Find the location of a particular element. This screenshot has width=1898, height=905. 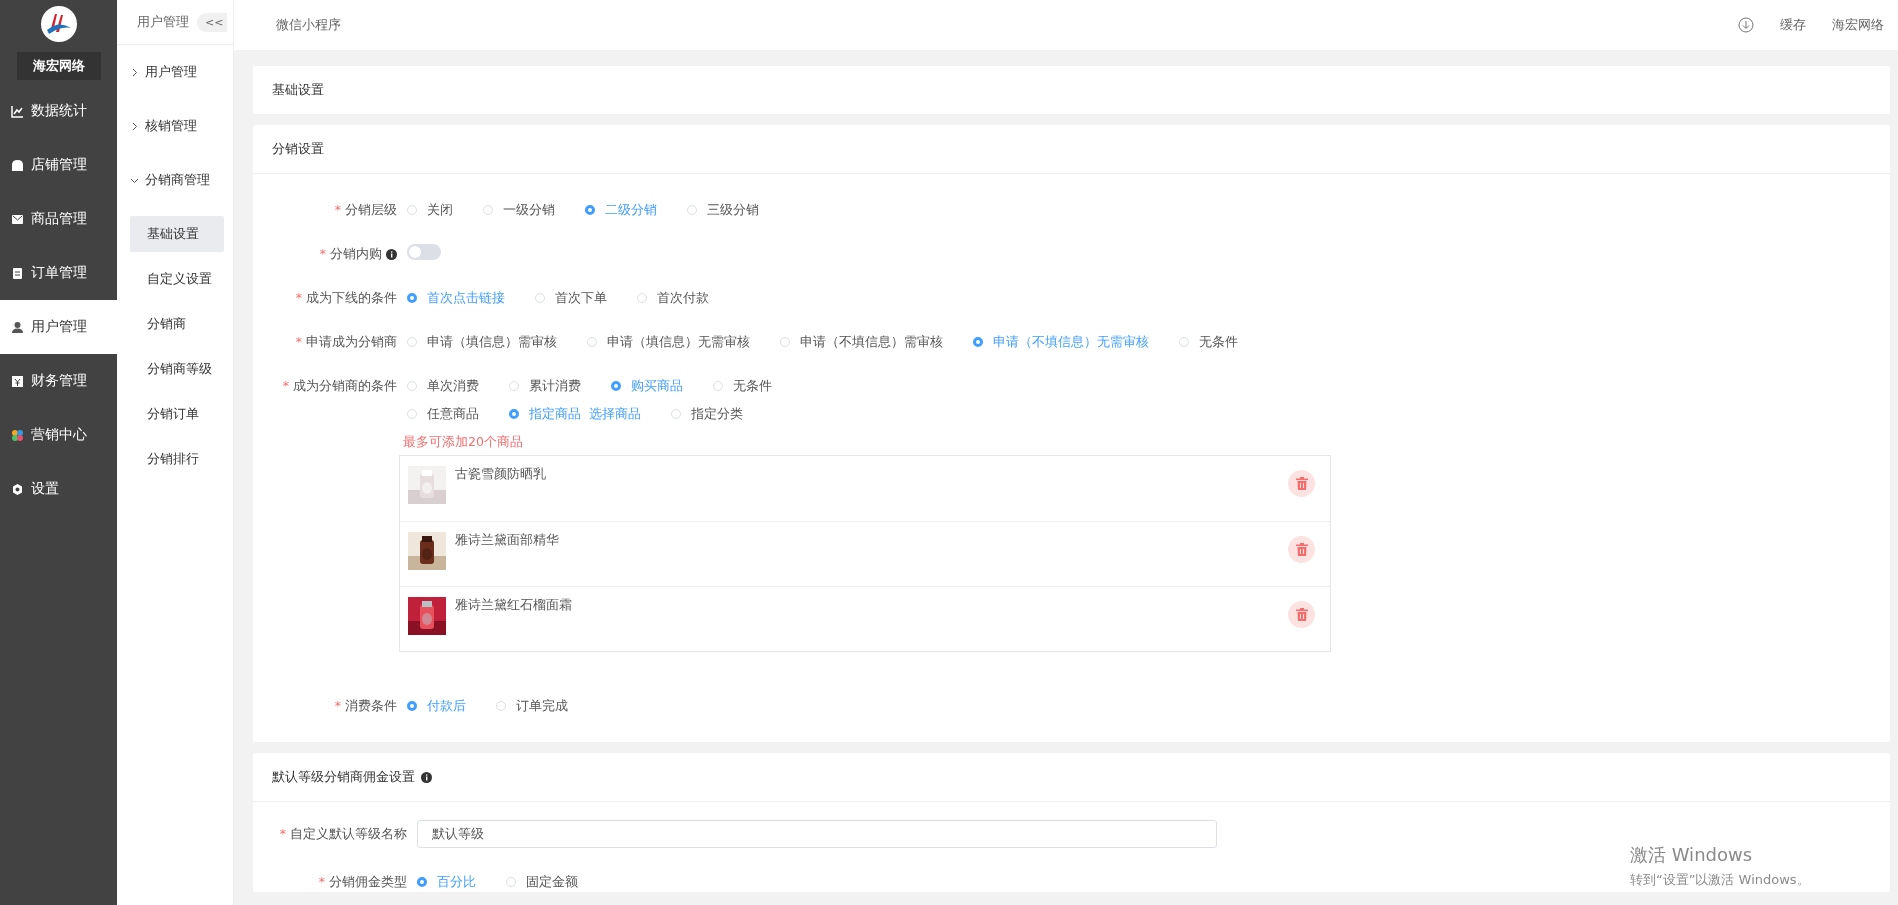

logo-icon is located at coordinates (58, 24).